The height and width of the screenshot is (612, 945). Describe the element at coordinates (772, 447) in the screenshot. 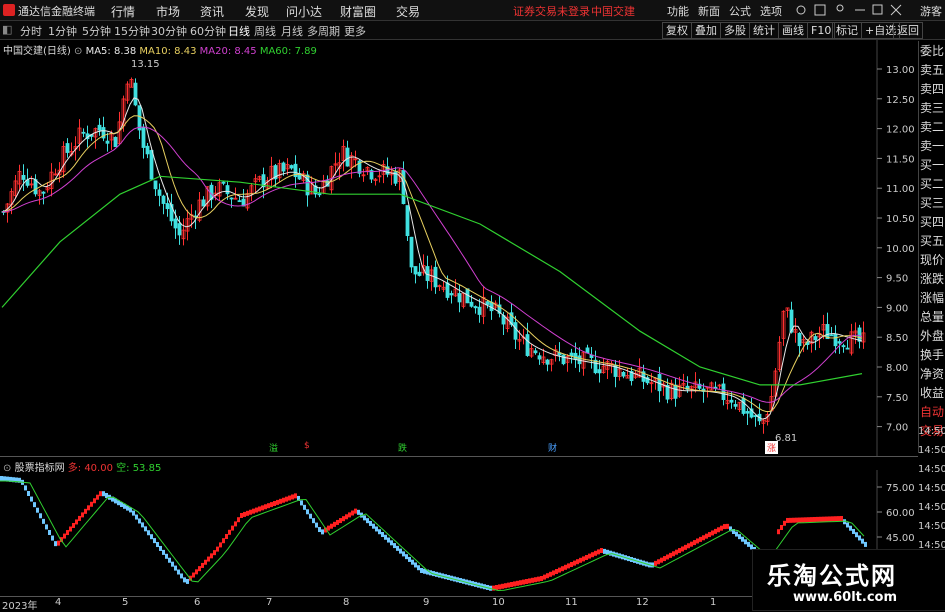

I see `event-marker: 涨` at that location.